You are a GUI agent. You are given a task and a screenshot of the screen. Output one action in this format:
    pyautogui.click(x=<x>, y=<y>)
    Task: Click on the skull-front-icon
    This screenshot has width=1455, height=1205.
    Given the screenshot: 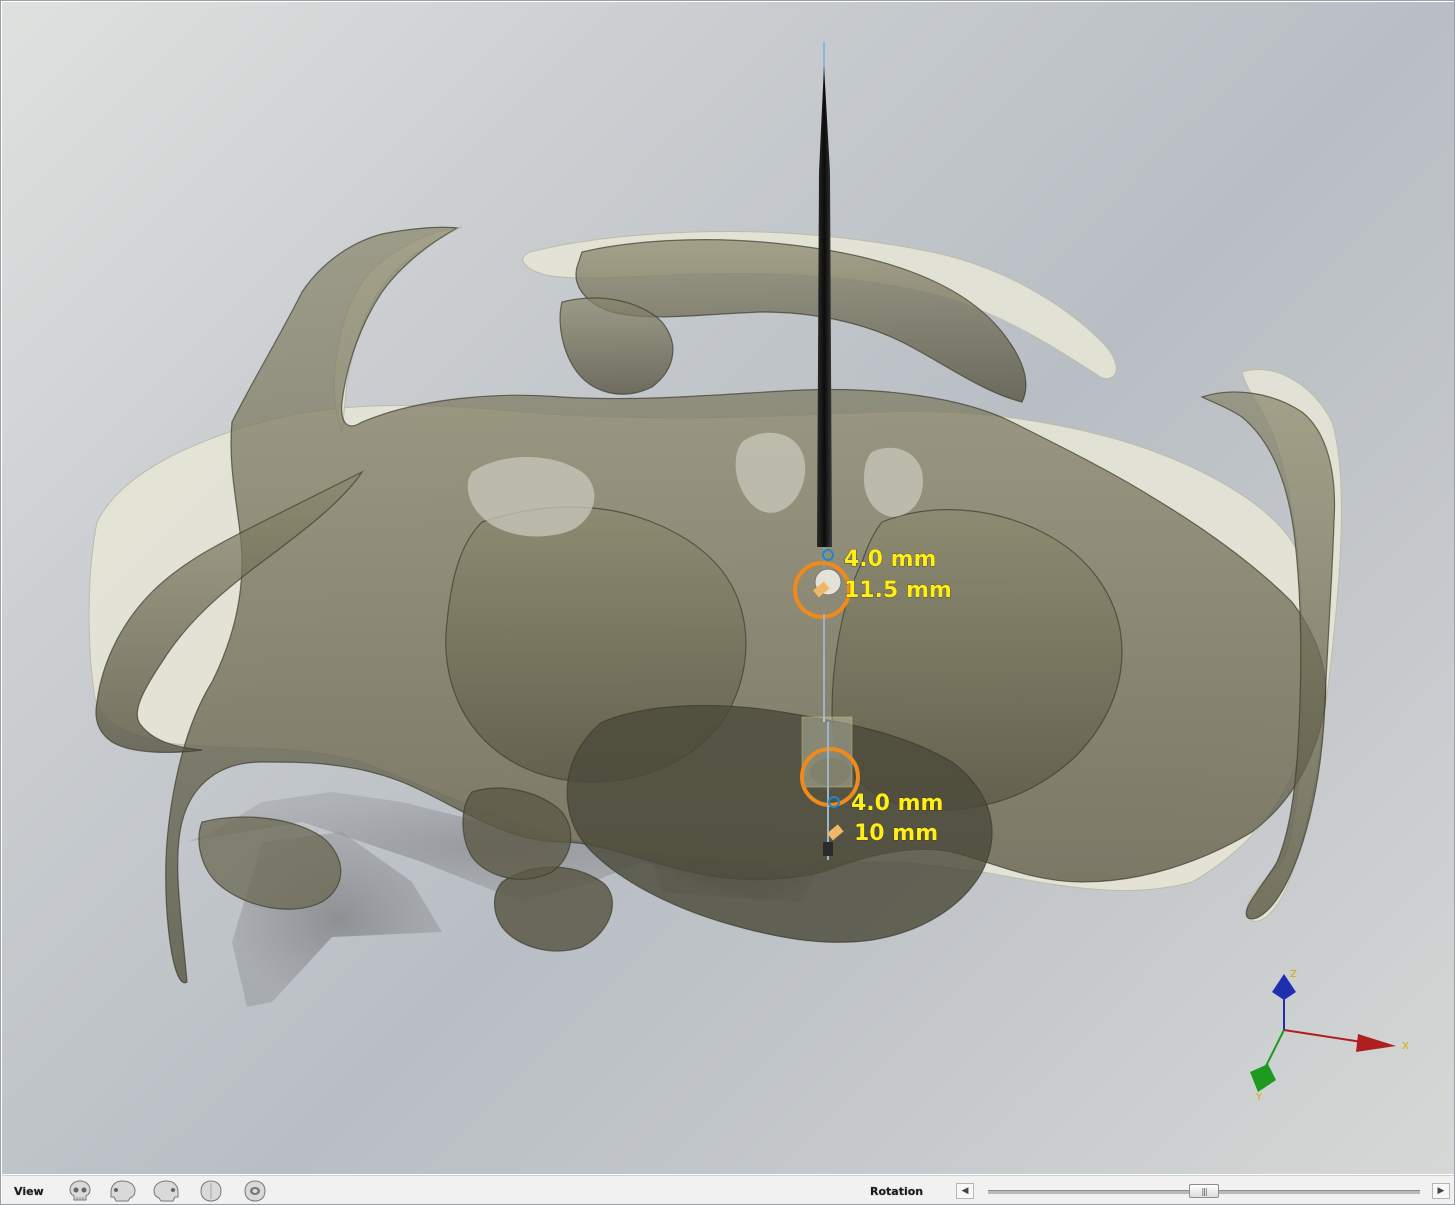 What is the action you would take?
    pyautogui.click(x=80, y=1191)
    